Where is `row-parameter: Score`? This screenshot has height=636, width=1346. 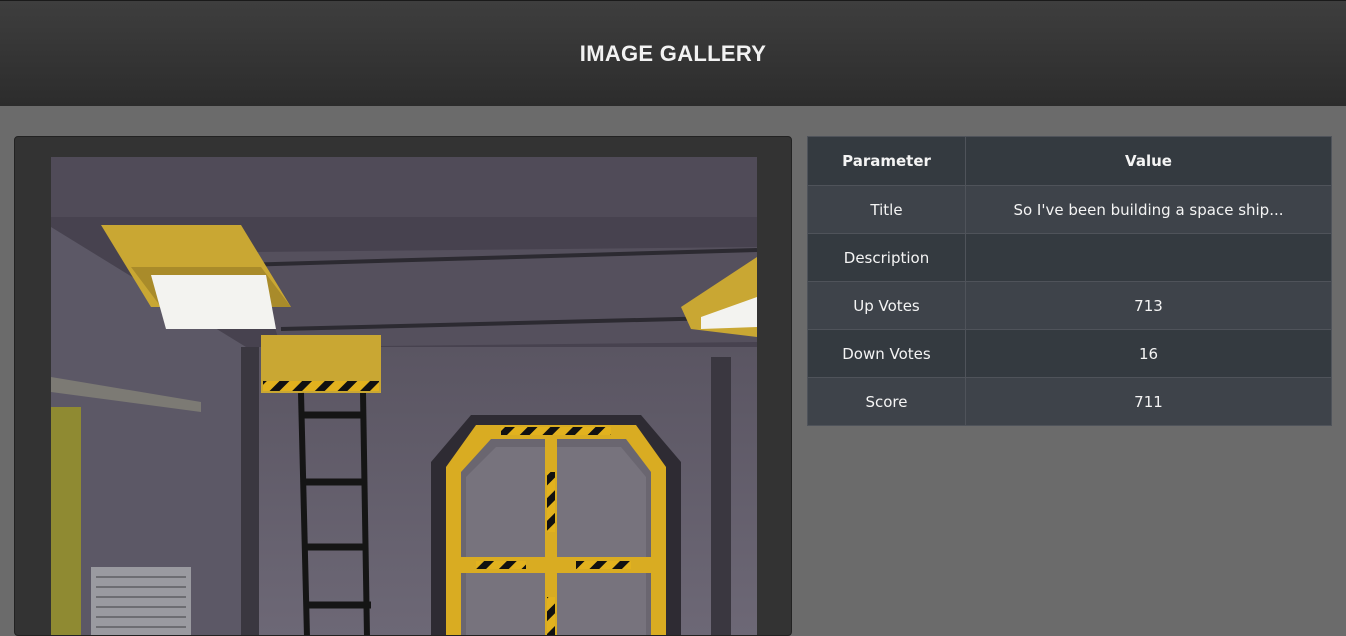 row-parameter: Score is located at coordinates (886, 401).